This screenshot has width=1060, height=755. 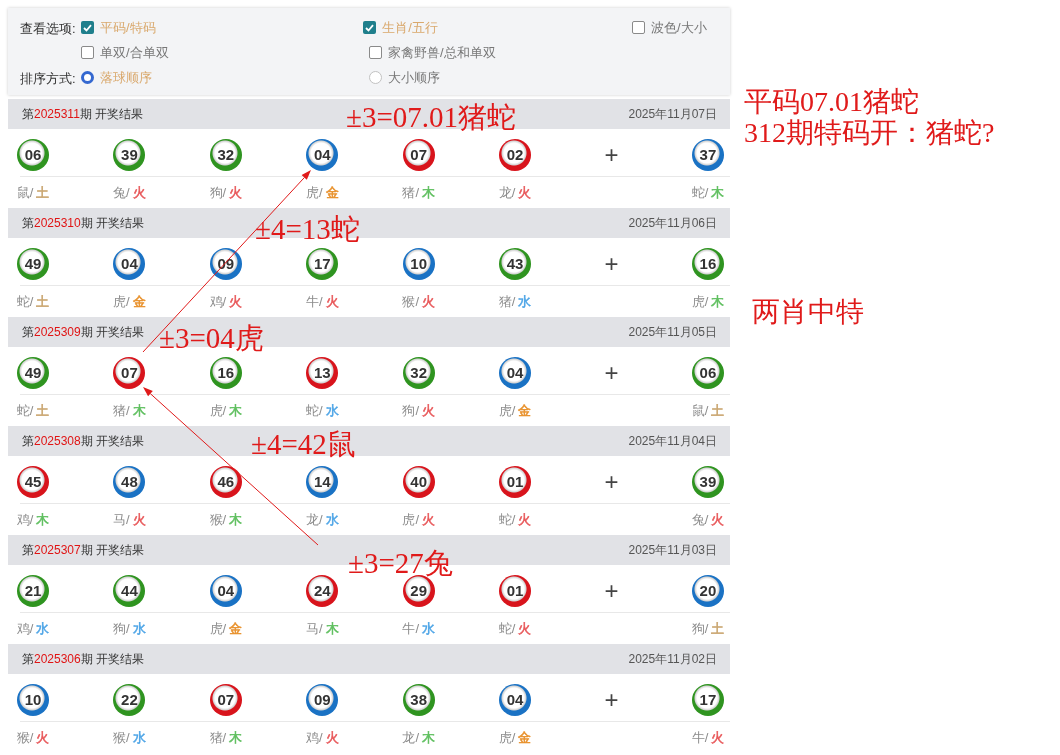 I want to click on draw-title: 第2025311期 开奖结果, so click(x=83, y=114).